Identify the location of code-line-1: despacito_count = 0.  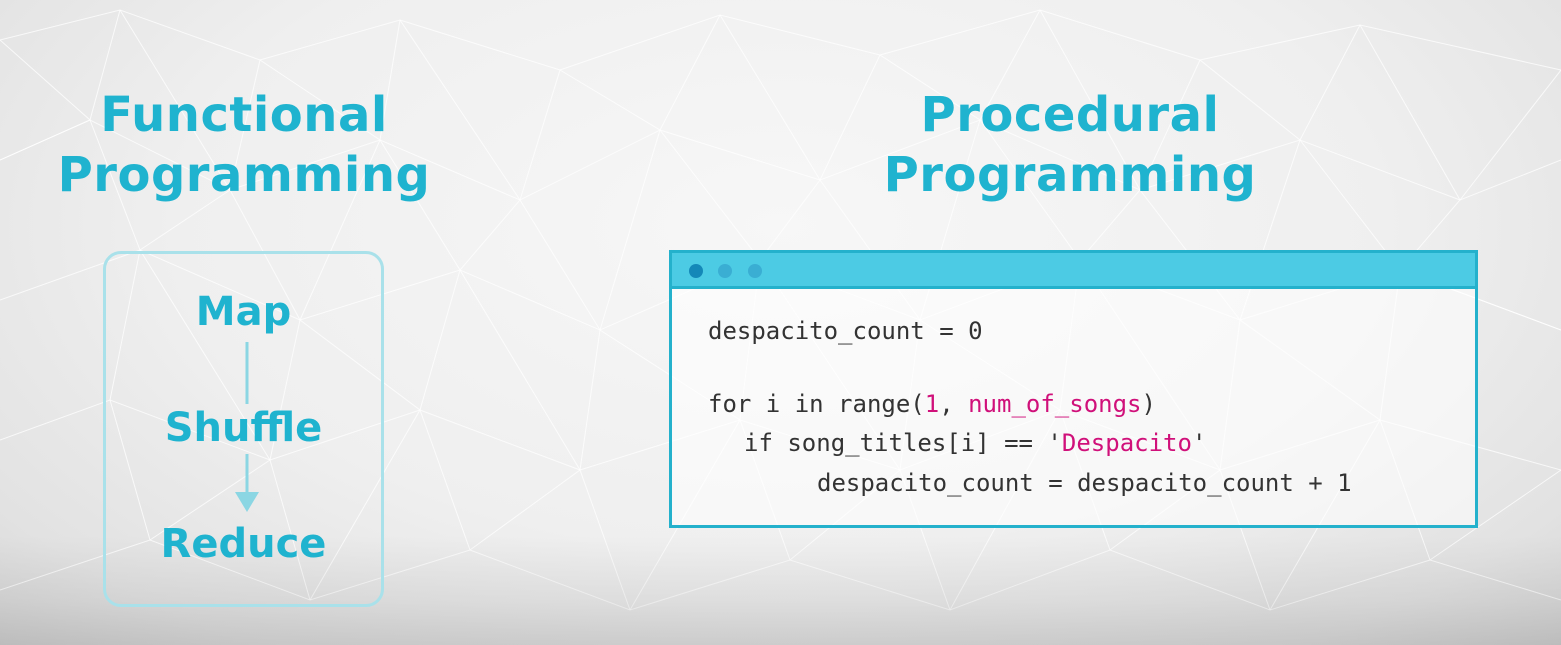
(845, 331).